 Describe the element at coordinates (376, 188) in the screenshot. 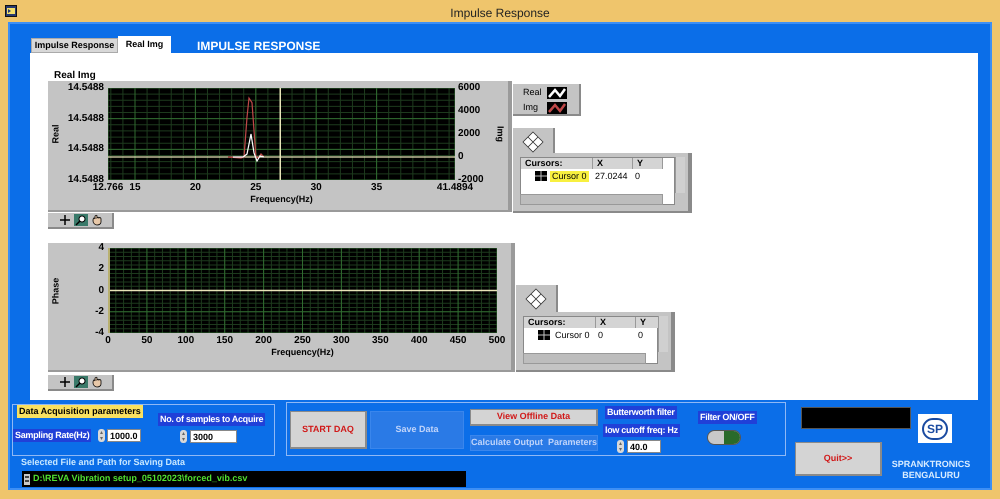

I see `tick-label: 35` at that location.